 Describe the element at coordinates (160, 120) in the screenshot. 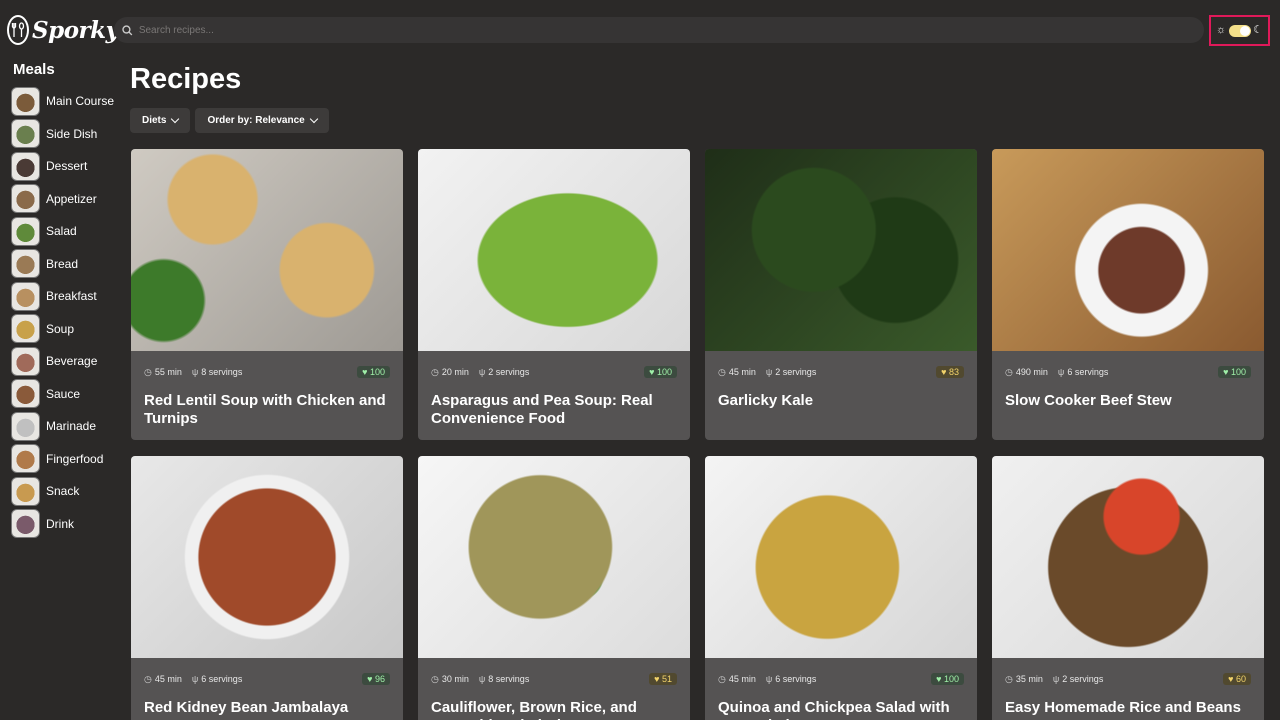

I see `diets-filter-button: Diets` at that location.